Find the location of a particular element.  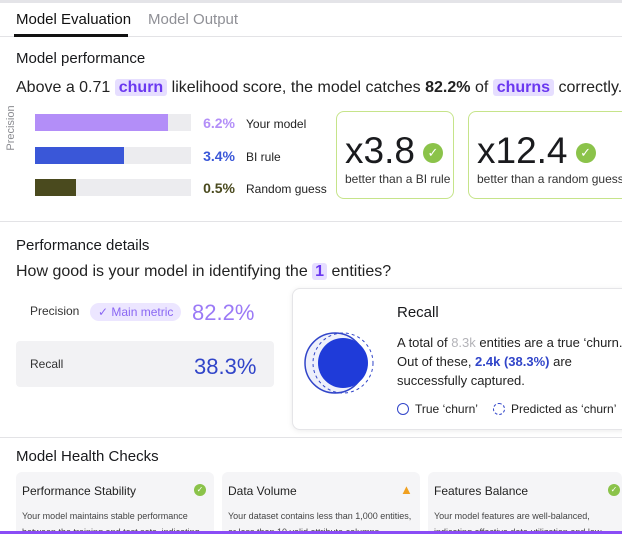

recall-venn-diagram is located at coordinates (339, 363).